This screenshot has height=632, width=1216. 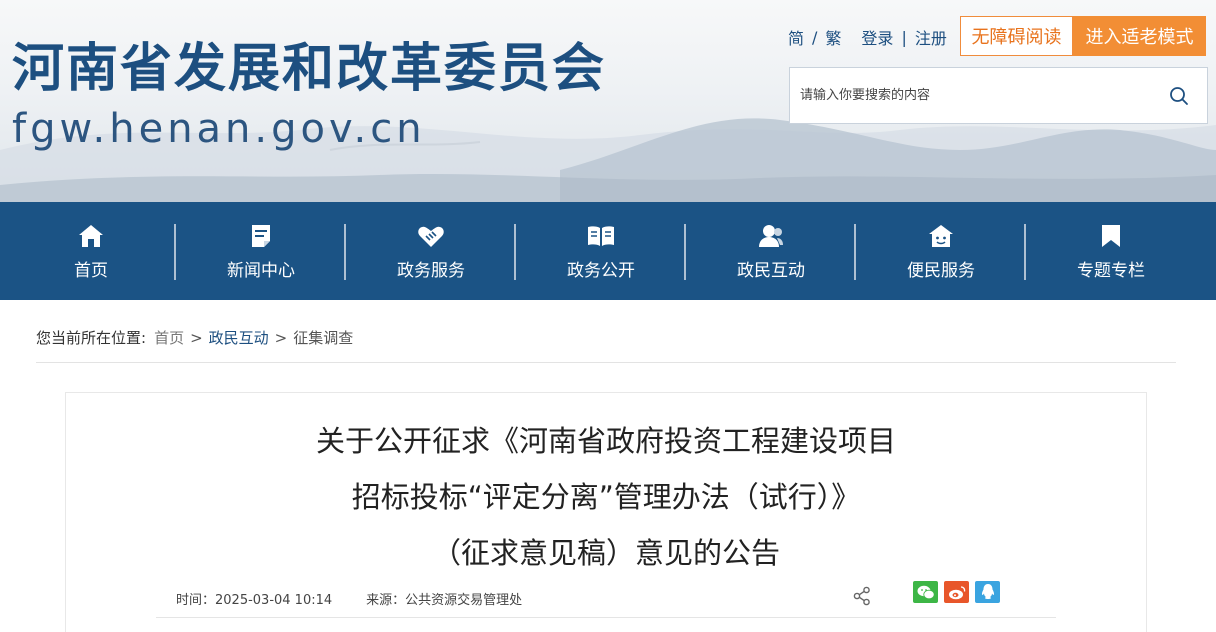 I want to click on weibo-icon, so click(x=956, y=592).